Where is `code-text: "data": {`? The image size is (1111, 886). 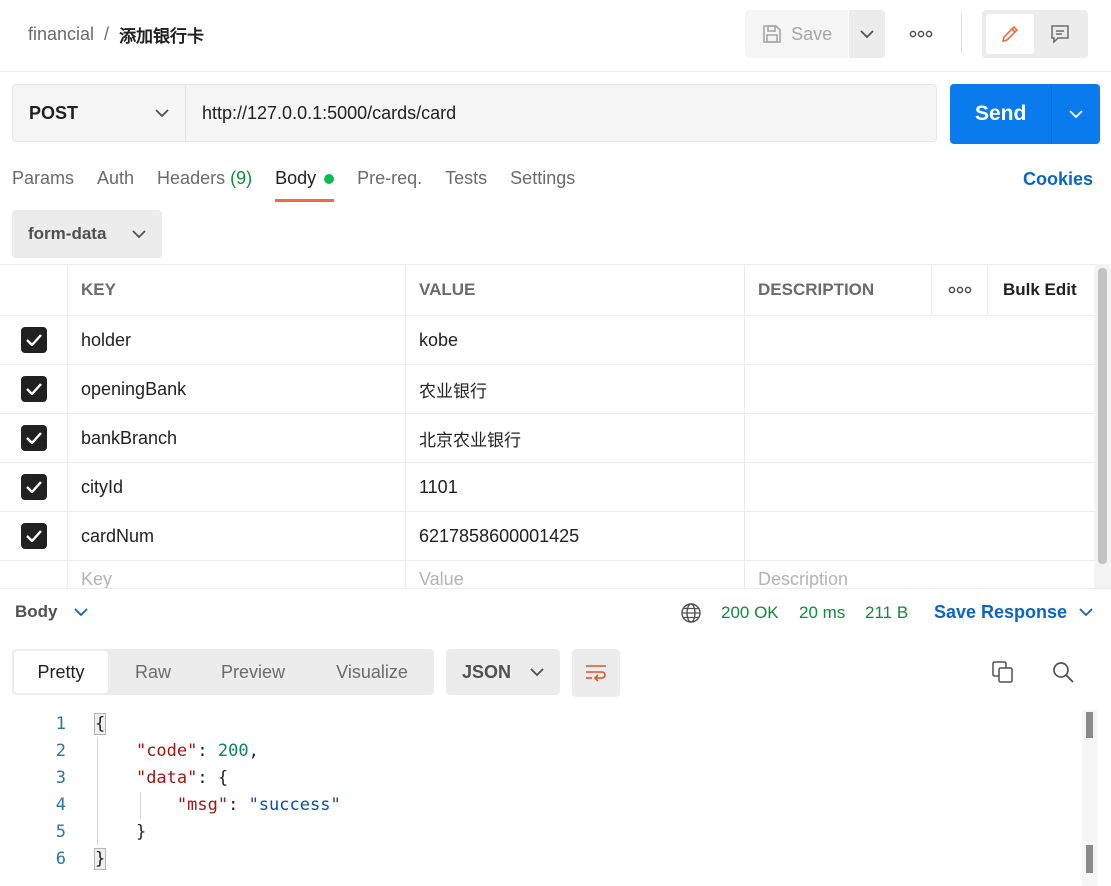 code-text: "data": { is located at coordinates (182, 777).